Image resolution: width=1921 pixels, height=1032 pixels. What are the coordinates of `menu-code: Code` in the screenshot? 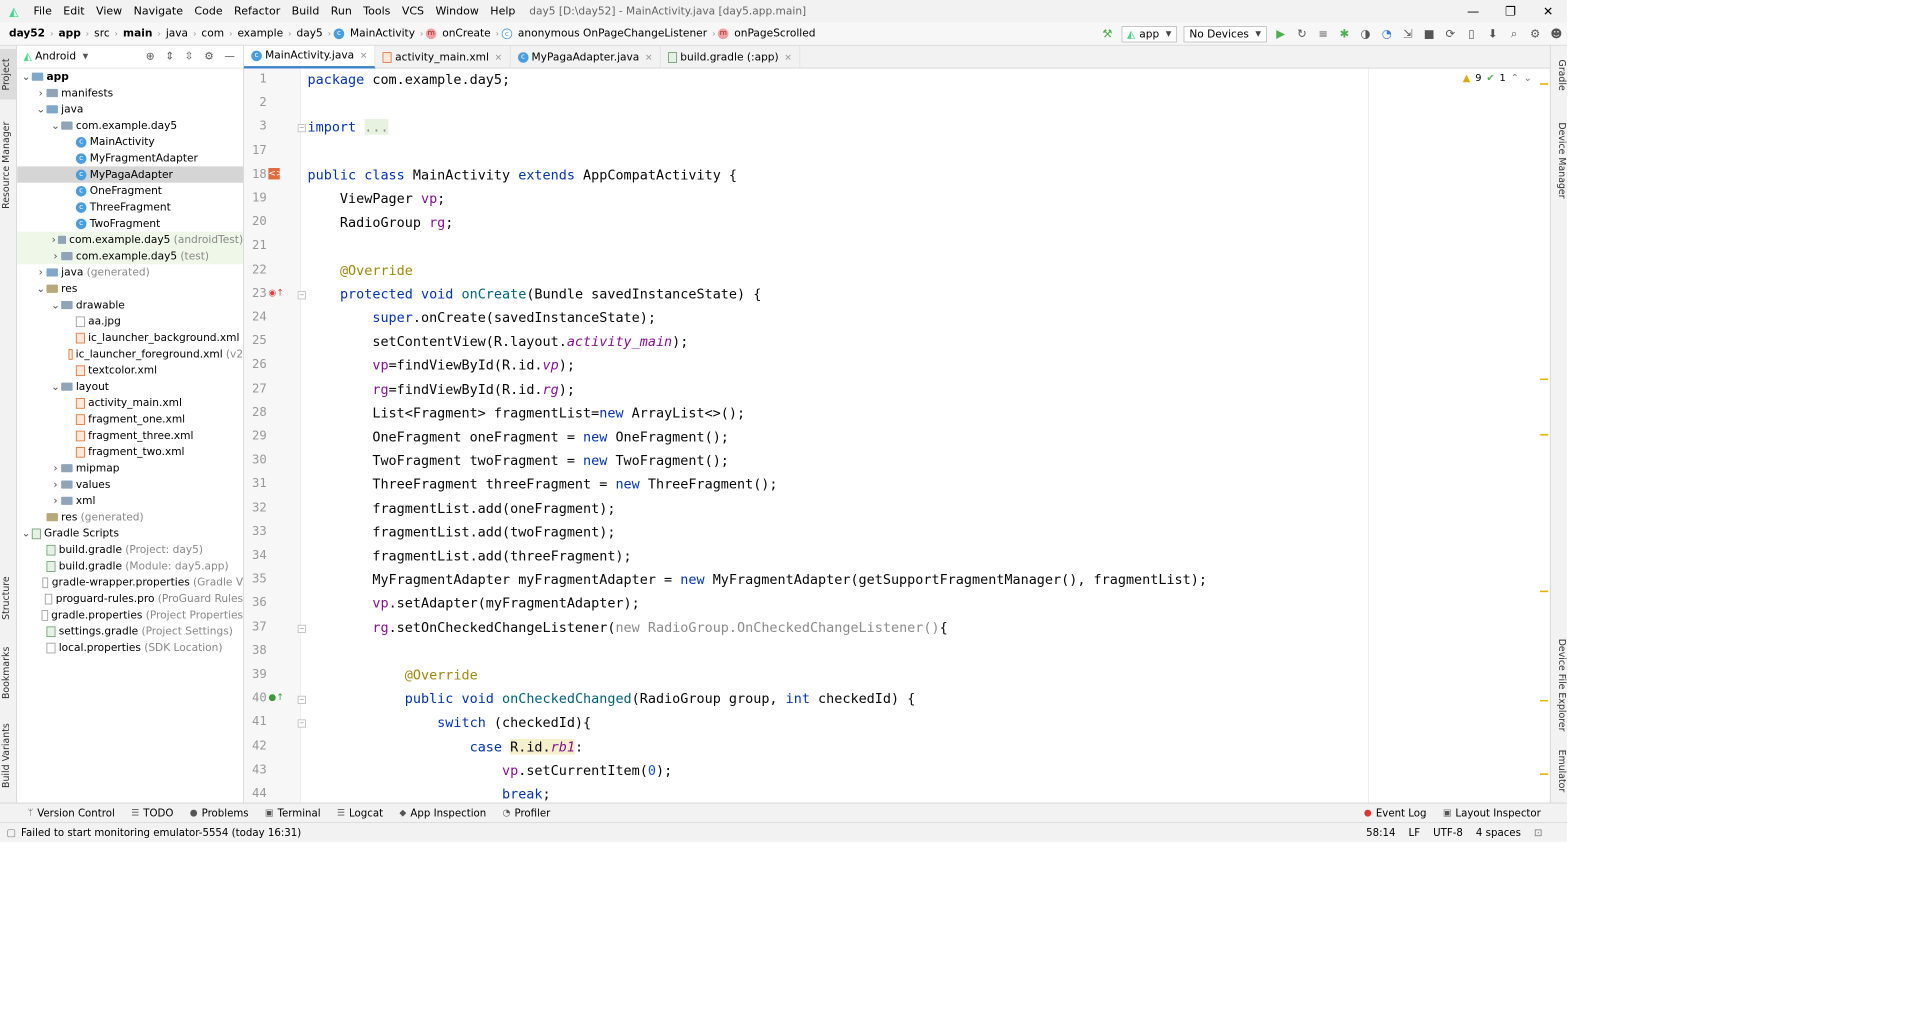 It's located at (209, 11).